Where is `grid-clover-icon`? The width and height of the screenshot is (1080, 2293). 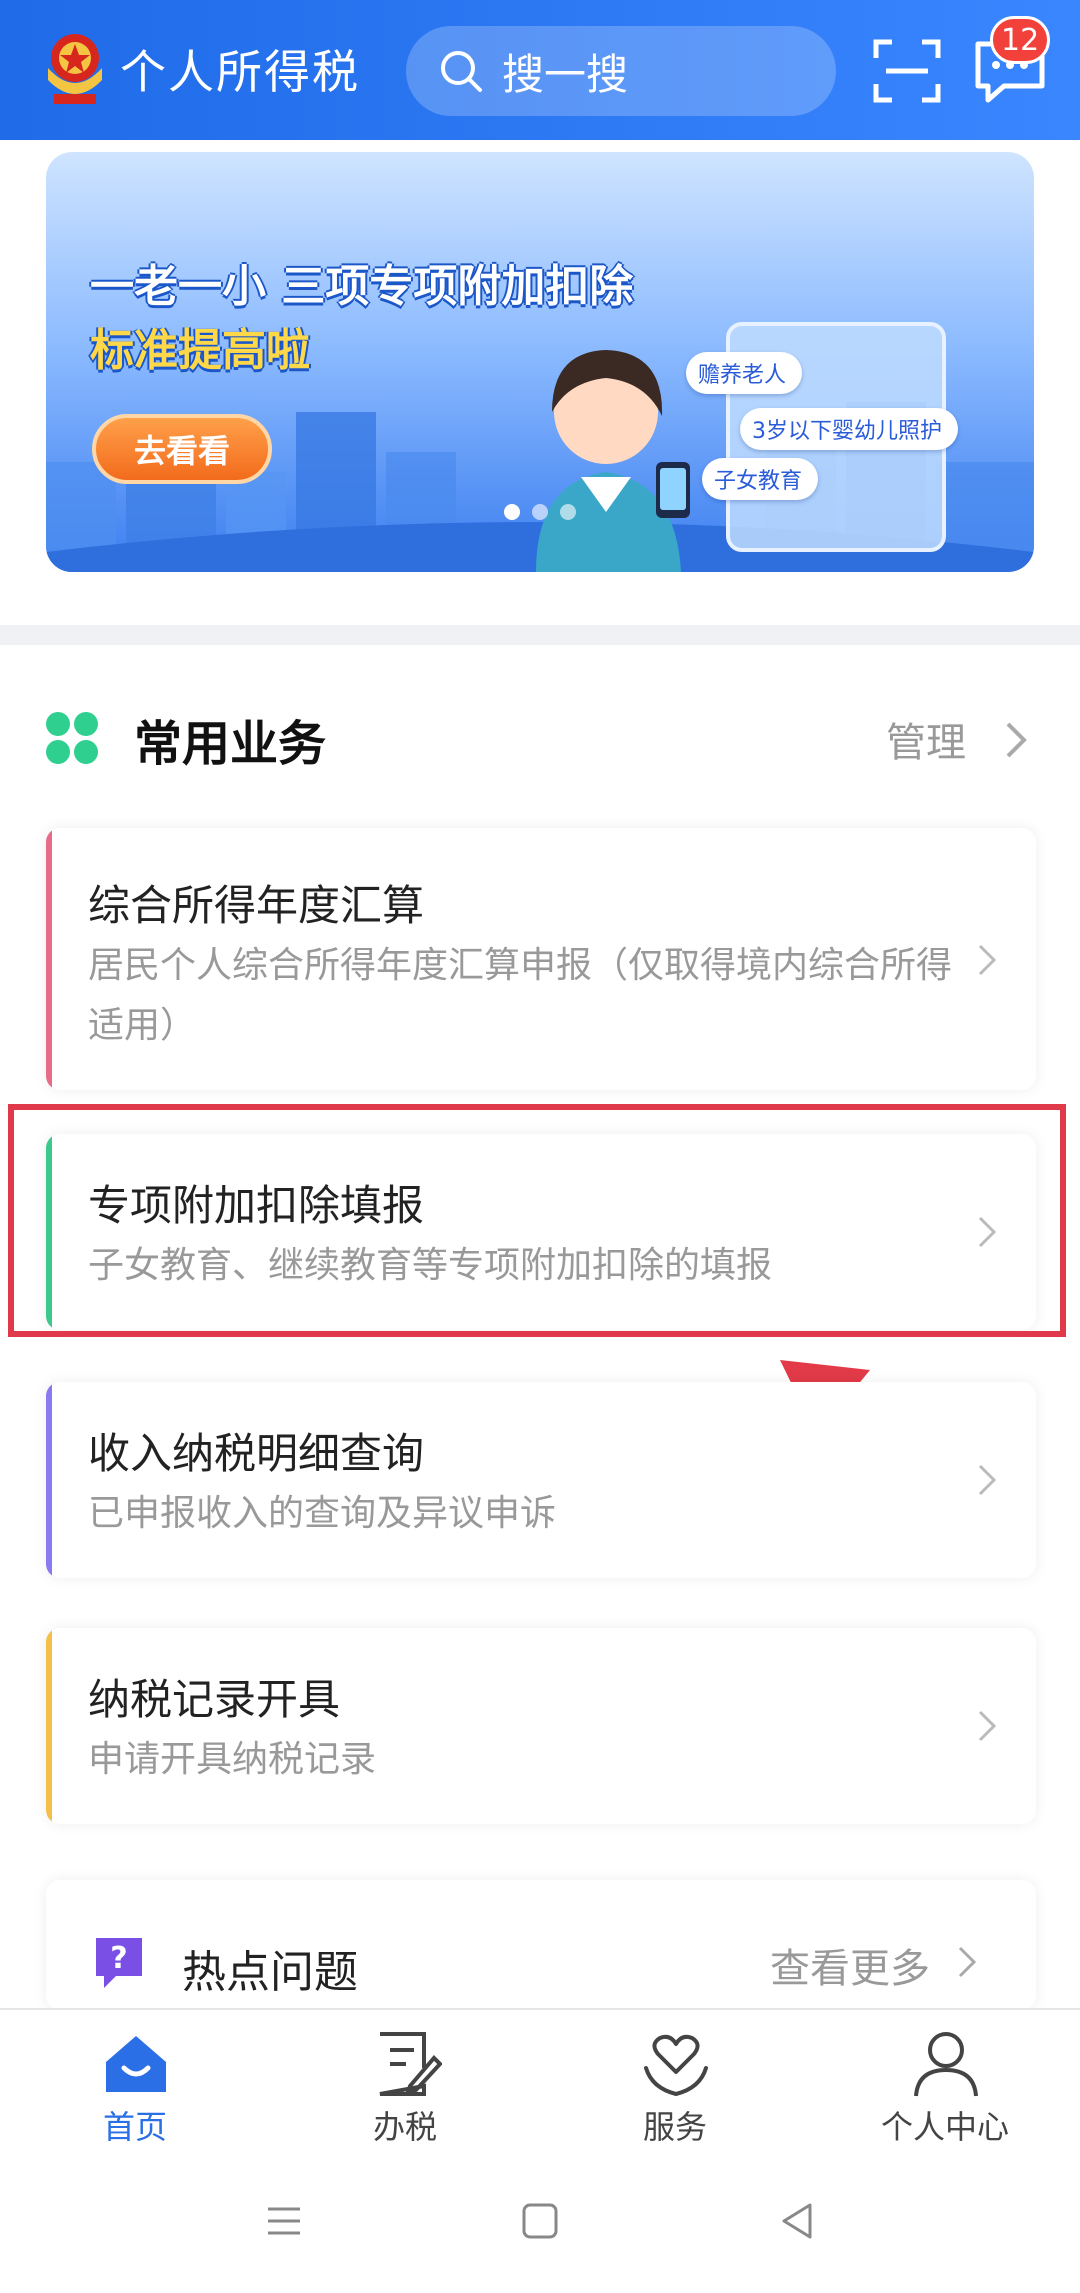
grid-clover-icon is located at coordinates (72, 738).